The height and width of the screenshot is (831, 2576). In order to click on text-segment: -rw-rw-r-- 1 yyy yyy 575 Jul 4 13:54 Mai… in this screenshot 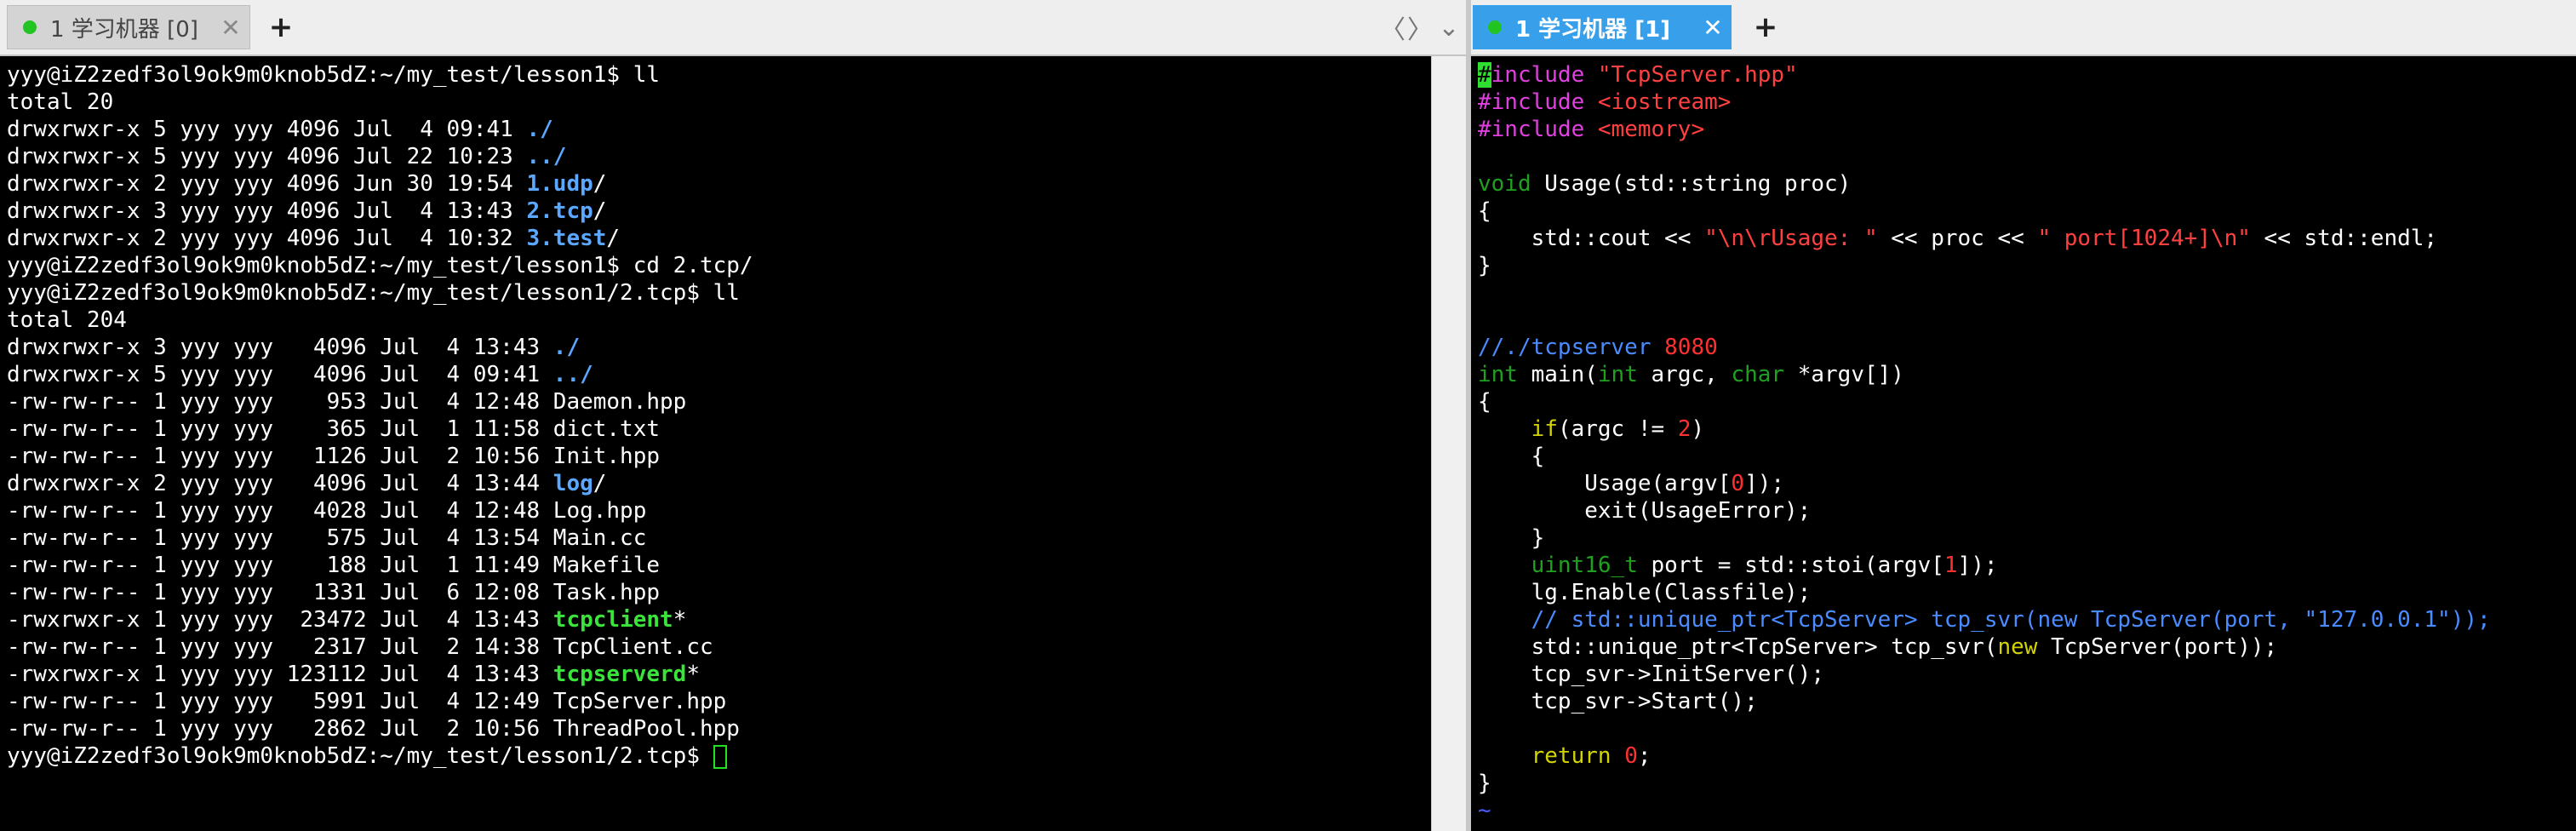, I will do `click(327, 538)`.